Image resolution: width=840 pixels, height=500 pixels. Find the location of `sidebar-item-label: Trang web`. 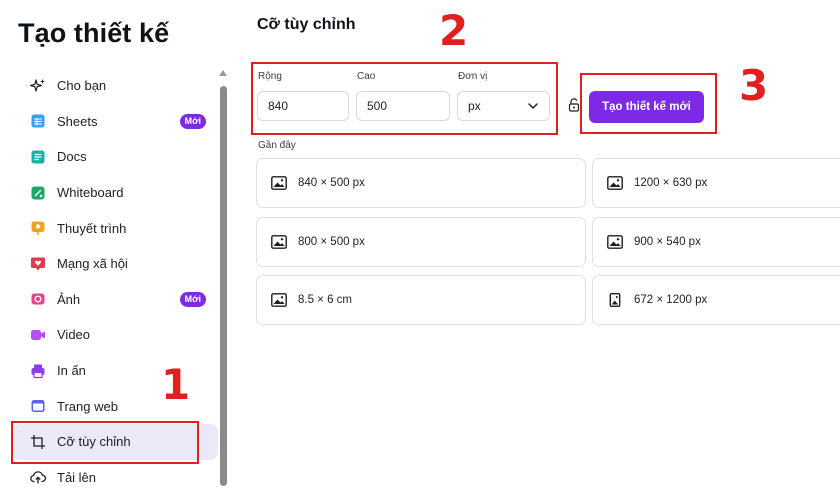

sidebar-item-label: Trang web is located at coordinates (87, 406).